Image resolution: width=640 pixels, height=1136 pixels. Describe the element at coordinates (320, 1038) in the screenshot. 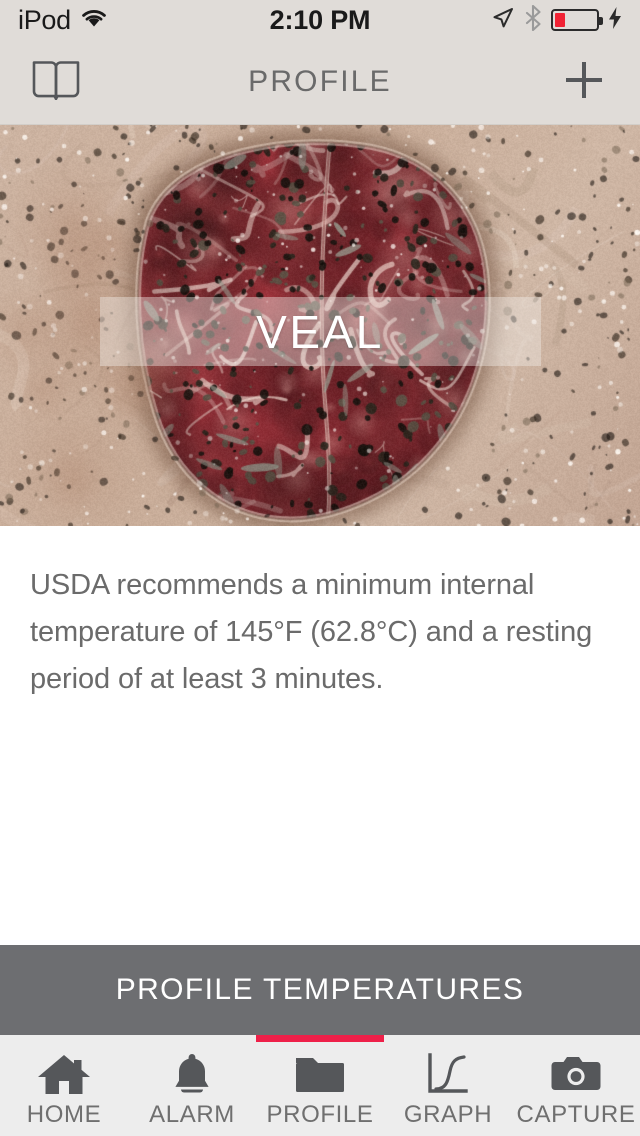

I see `active-tab-indicator` at that location.